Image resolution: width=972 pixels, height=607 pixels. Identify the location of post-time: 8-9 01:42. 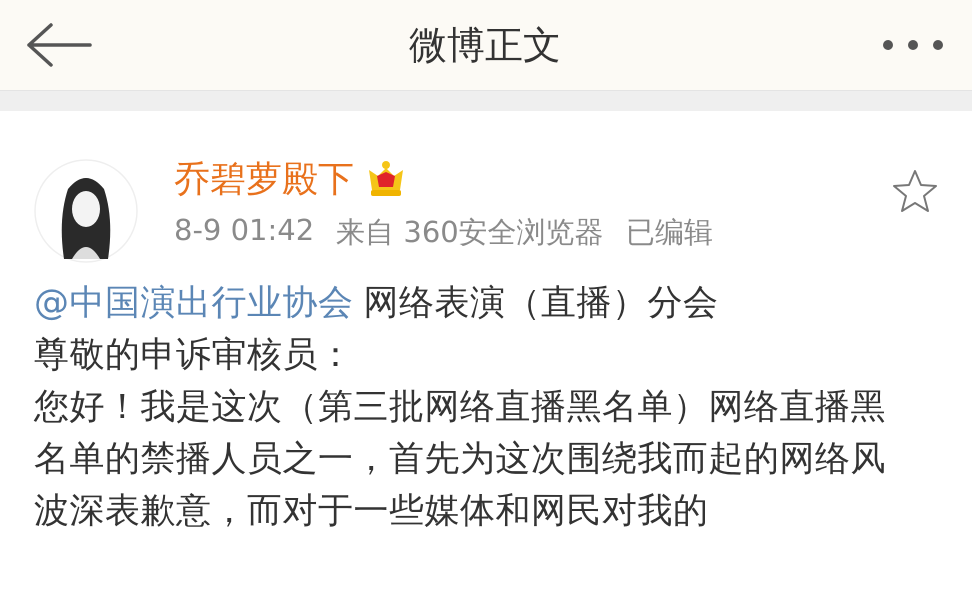
(244, 231).